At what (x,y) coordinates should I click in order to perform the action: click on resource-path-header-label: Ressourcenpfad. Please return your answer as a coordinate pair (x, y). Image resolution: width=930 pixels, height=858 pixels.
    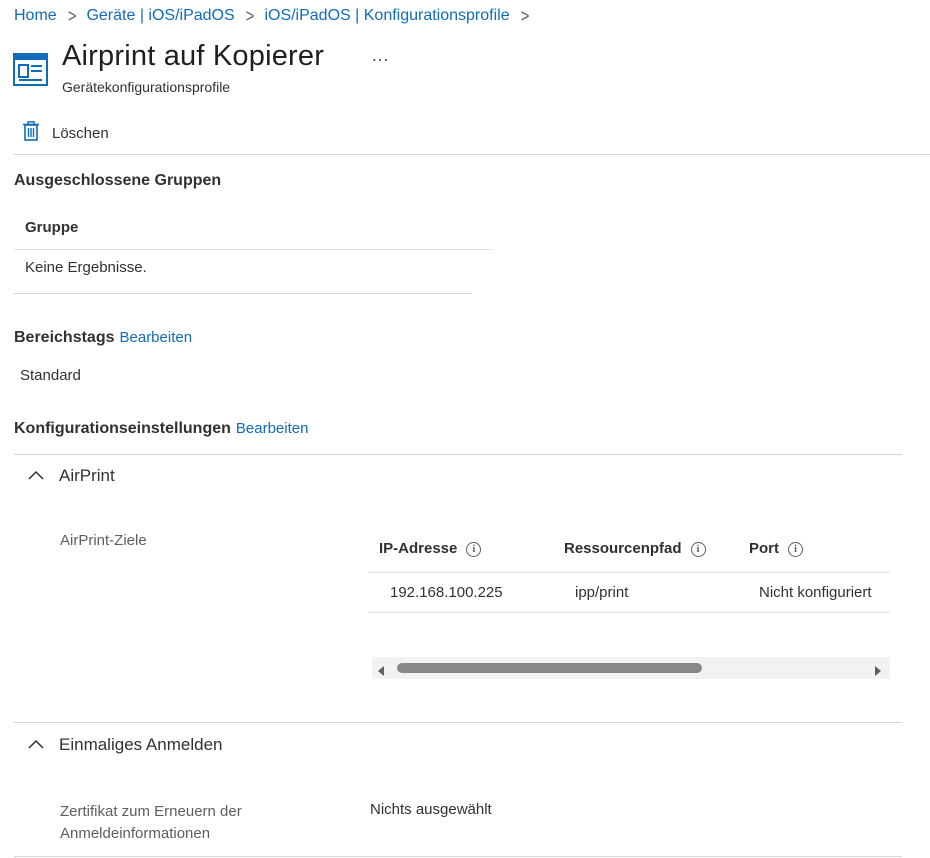
    Looking at the image, I should click on (623, 548).